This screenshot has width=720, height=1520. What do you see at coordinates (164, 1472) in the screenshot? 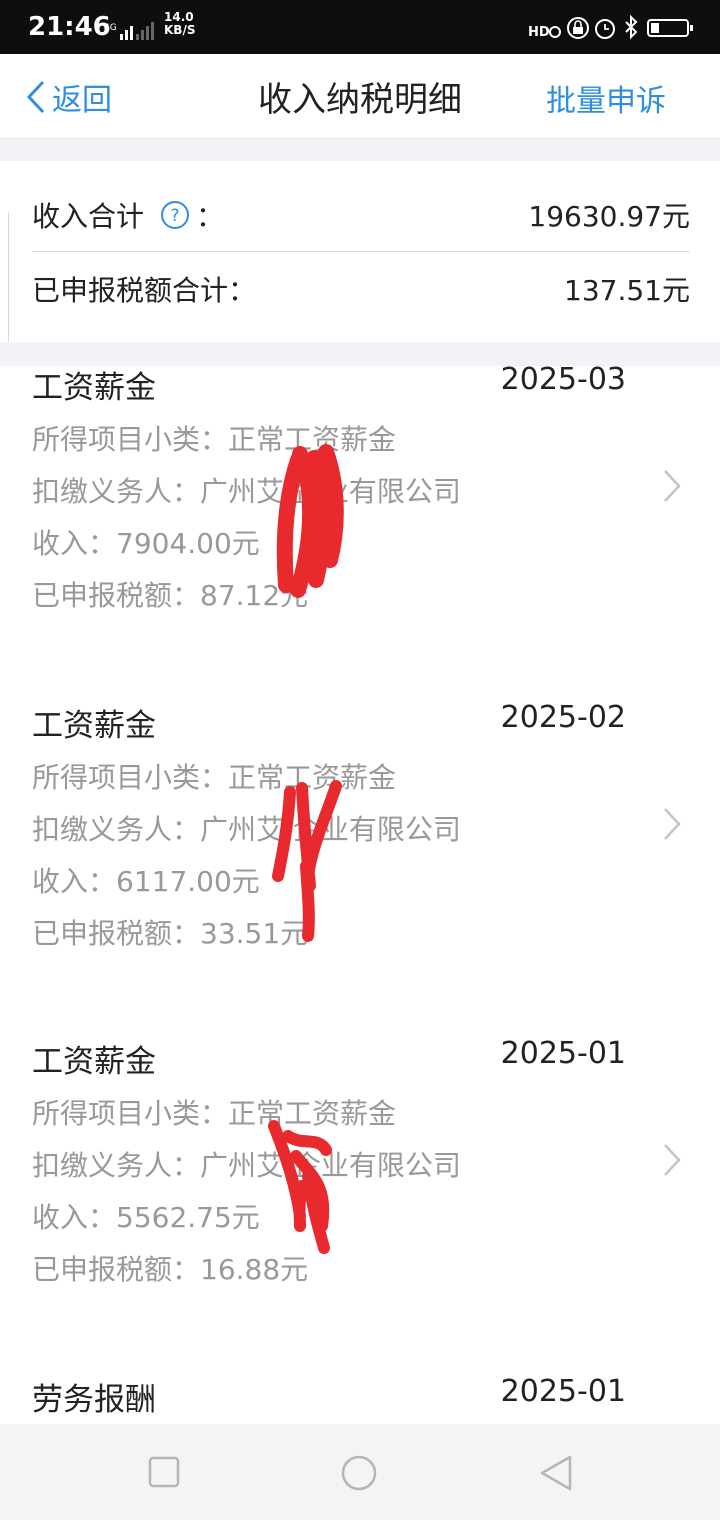
I see `square-icon` at bounding box center [164, 1472].